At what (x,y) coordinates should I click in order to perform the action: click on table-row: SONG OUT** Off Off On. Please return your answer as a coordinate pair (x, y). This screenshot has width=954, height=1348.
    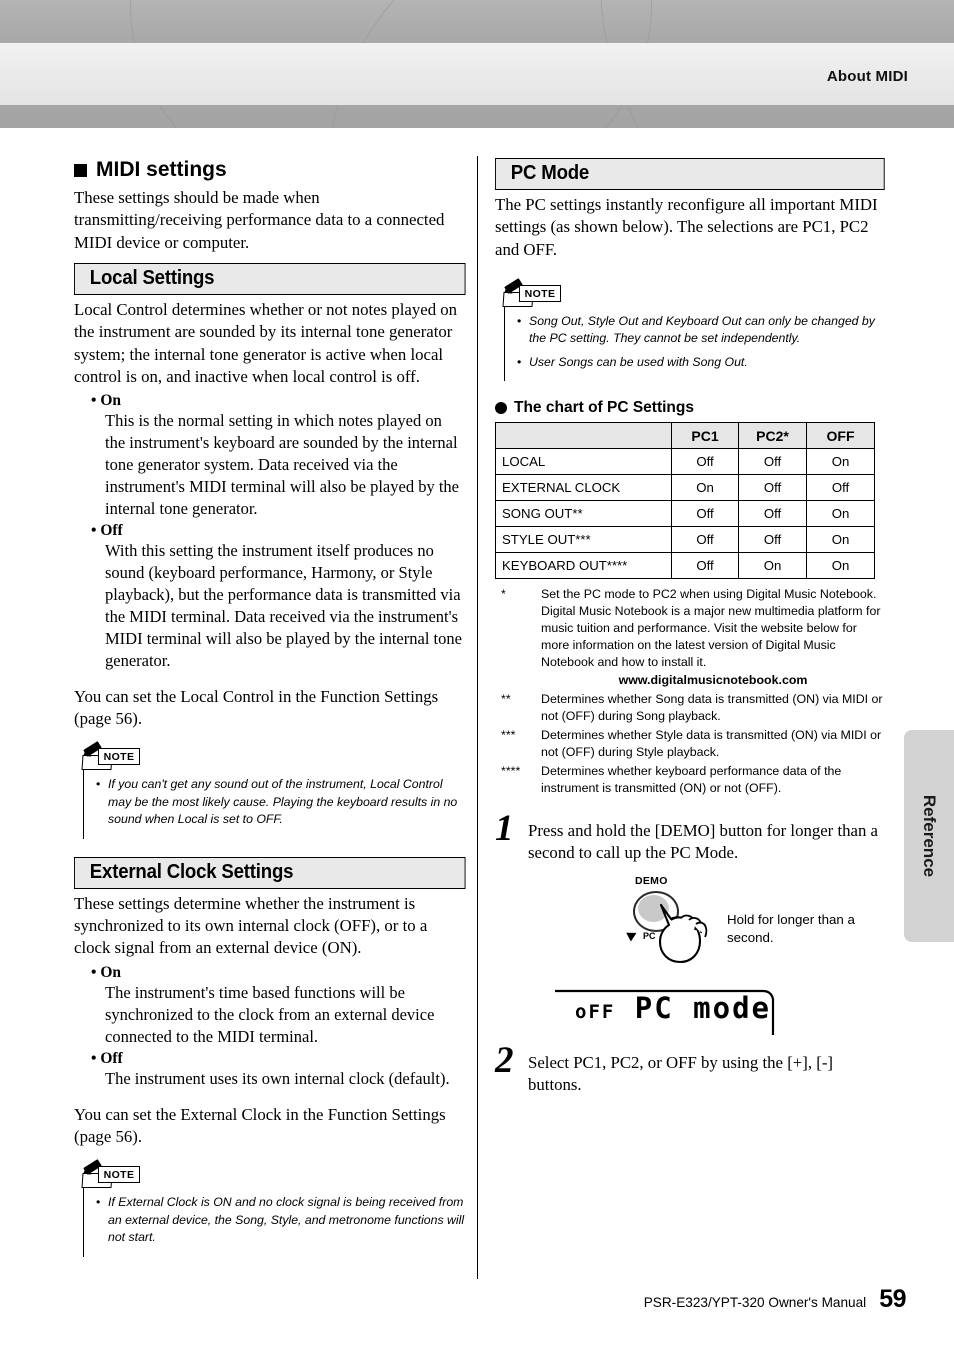
    Looking at the image, I should click on (685, 514).